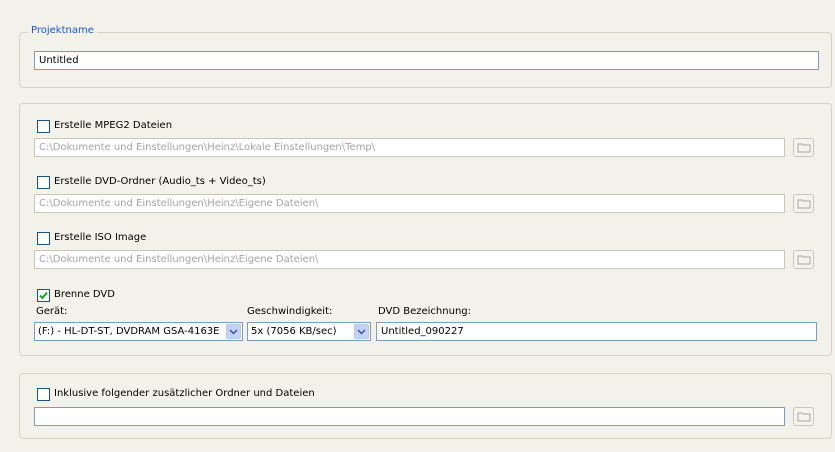 The image size is (835, 452). I want to click on mpeg2-browse-button, so click(803, 147).